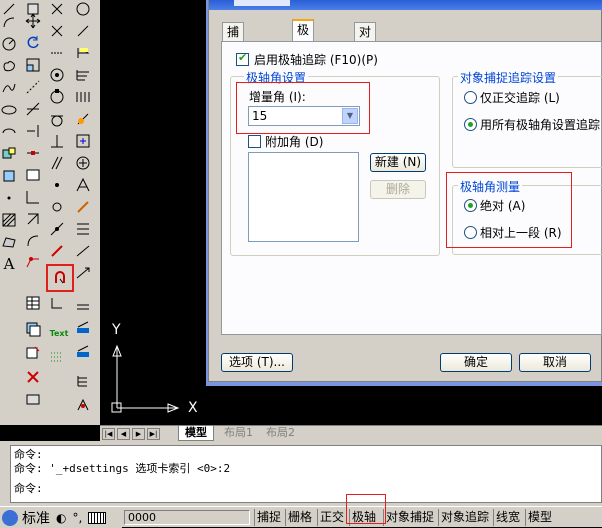 This screenshot has height=528, width=602. Describe the element at coordinates (280, 433) in the screenshot. I see `tab-layout2: 布局2` at that location.